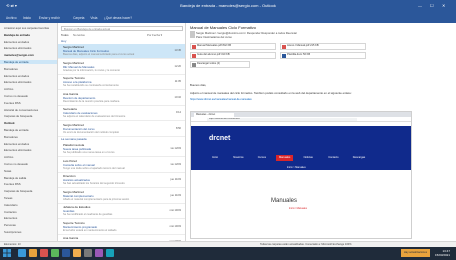  I want to click on message-date: 13:45, so click(178, 50).